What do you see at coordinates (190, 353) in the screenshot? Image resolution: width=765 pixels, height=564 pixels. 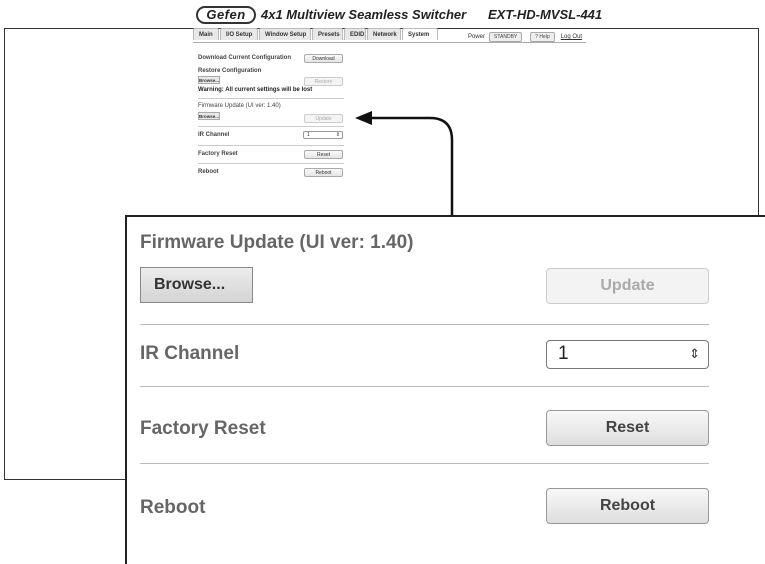 I see `zoom-ir-channel-label: IR Channel` at bounding box center [190, 353].